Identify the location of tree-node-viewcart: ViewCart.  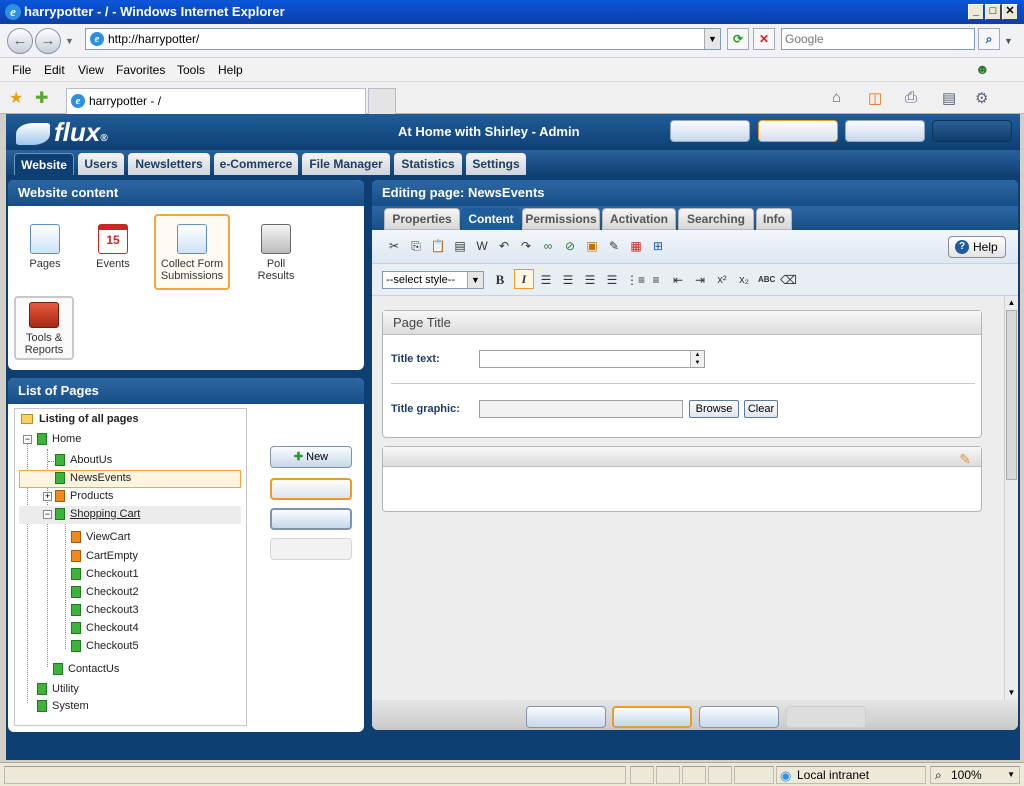
(100, 537).